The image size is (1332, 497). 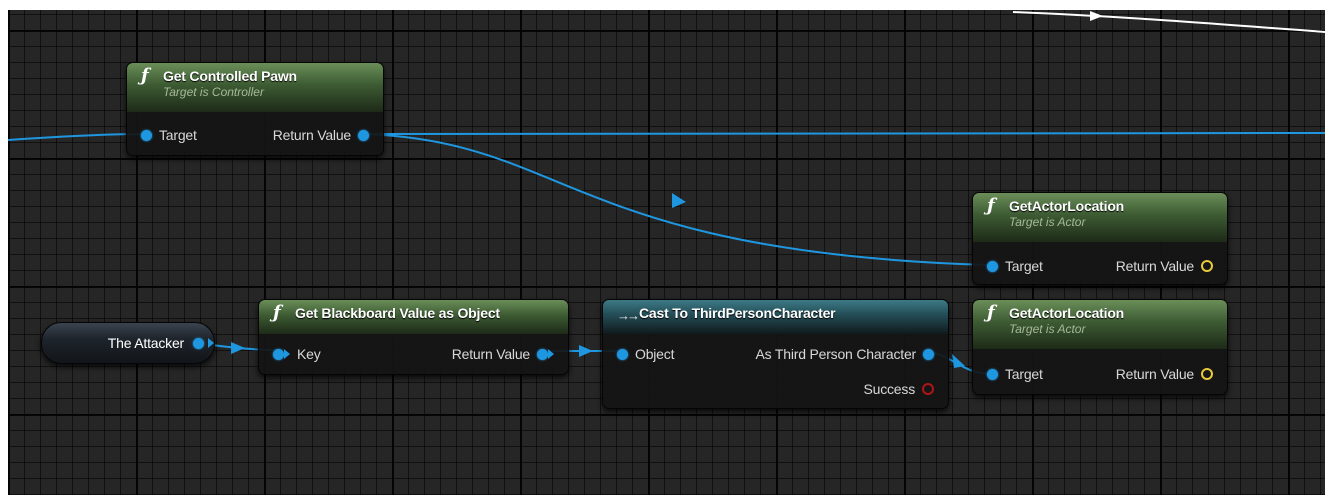 What do you see at coordinates (889, 389) in the screenshot?
I see `pin-label: Success` at bounding box center [889, 389].